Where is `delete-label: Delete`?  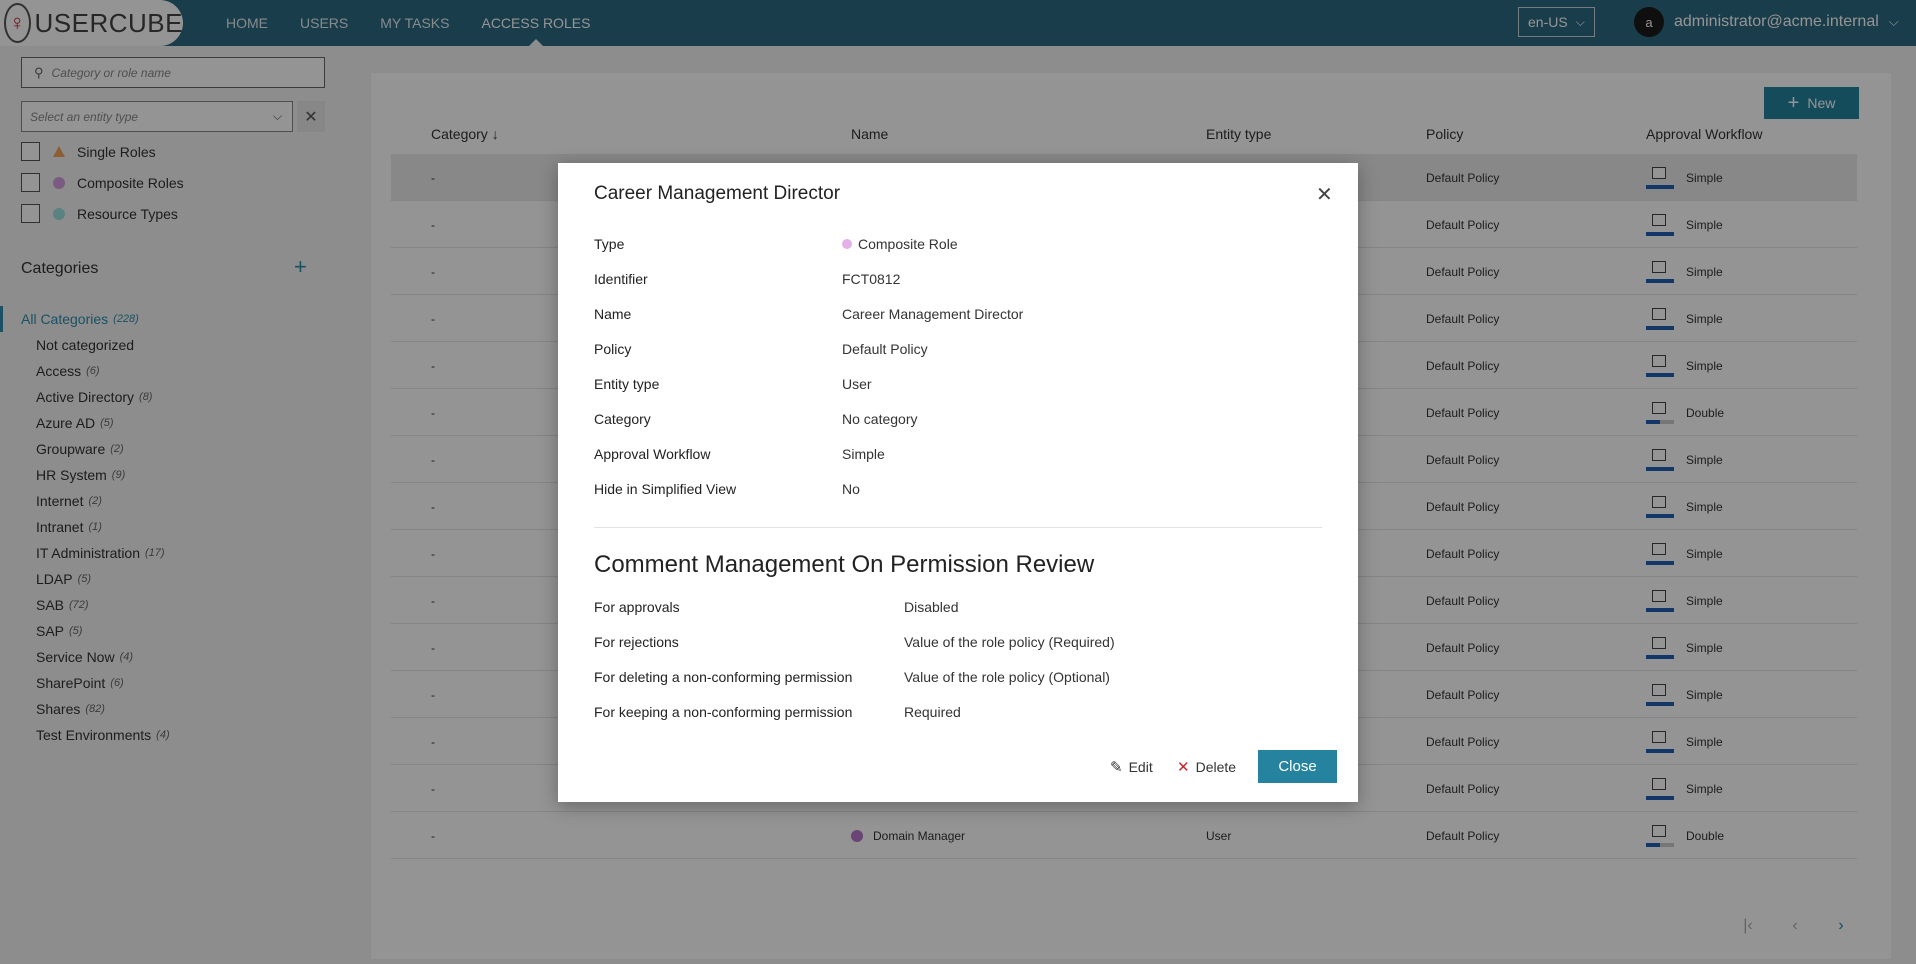 delete-label: Delete is located at coordinates (1216, 766).